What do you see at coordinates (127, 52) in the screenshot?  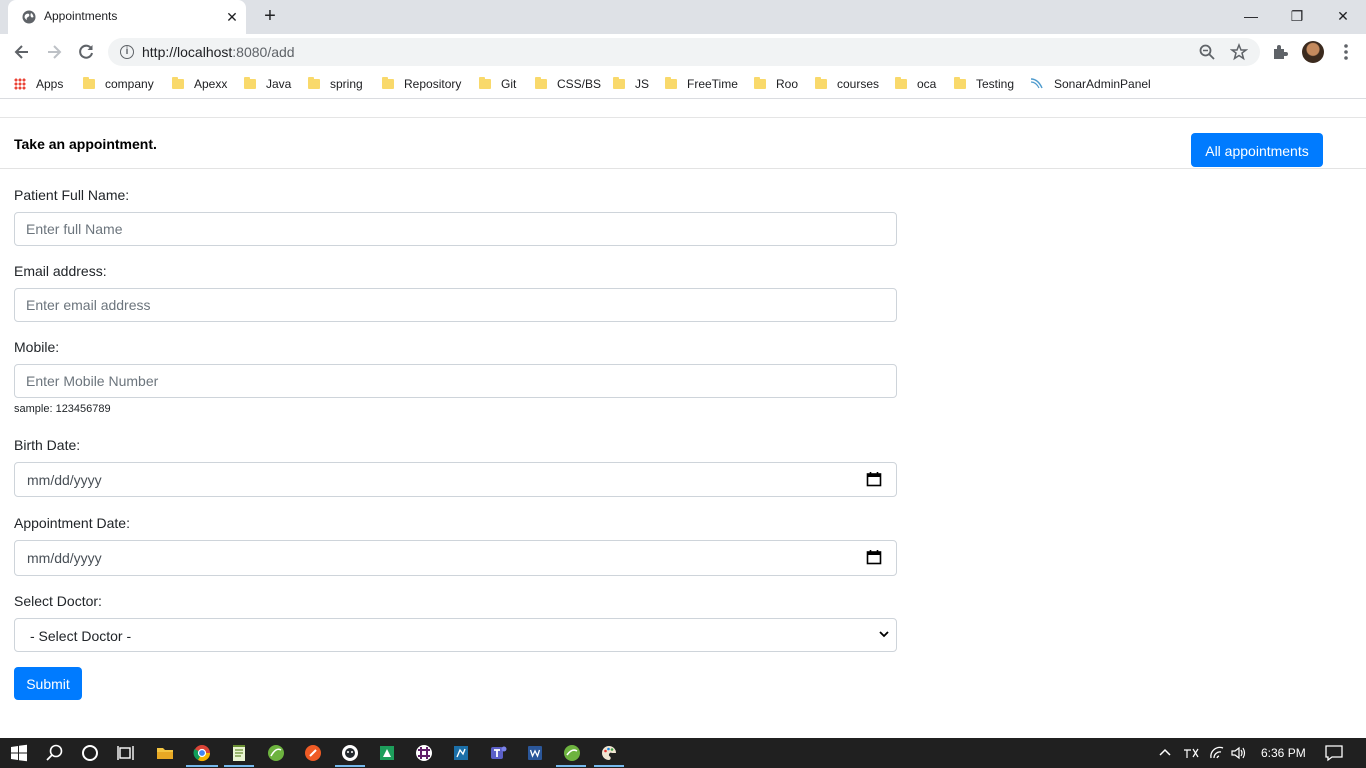 I see `info-icon: i` at bounding box center [127, 52].